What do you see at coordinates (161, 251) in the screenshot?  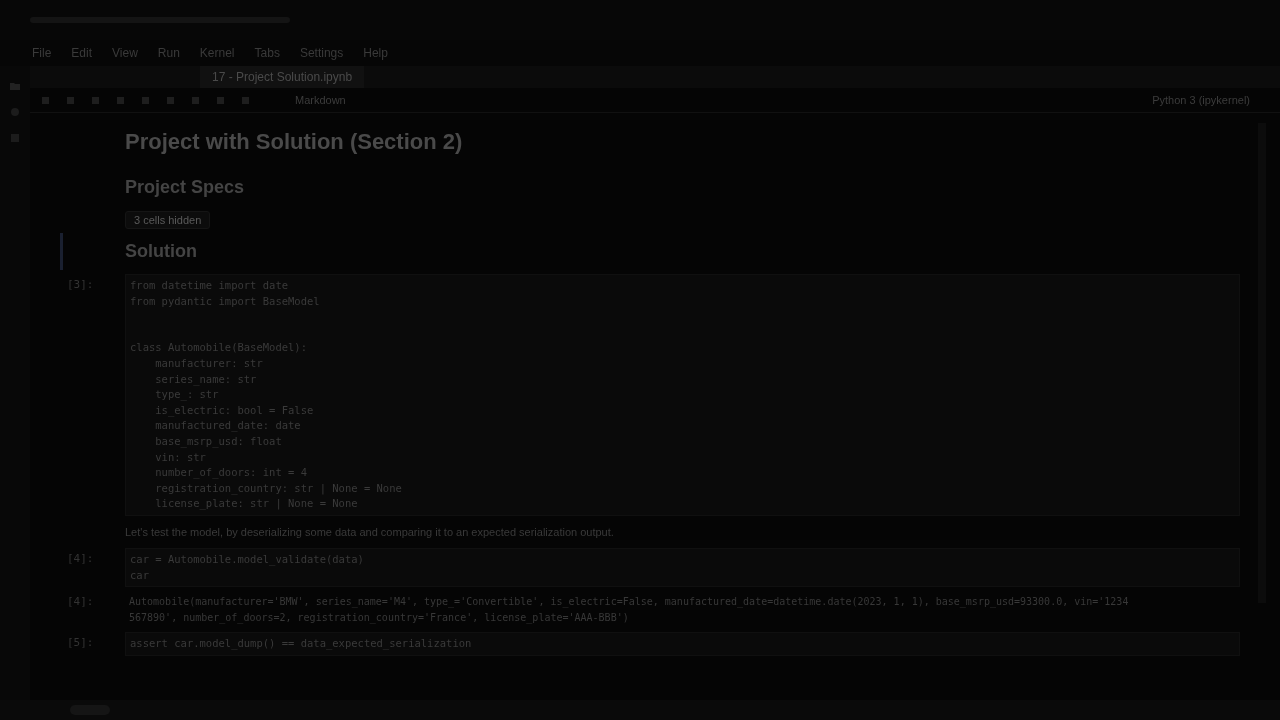 I see `section-heading: Solution` at bounding box center [161, 251].